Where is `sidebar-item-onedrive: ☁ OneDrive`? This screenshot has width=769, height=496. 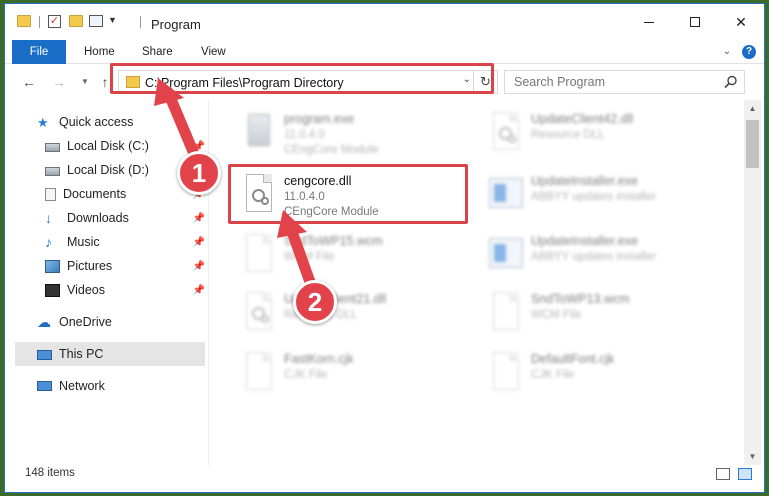 sidebar-item-onedrive: ☁ OneDrive is located at coordinates (137, 322).